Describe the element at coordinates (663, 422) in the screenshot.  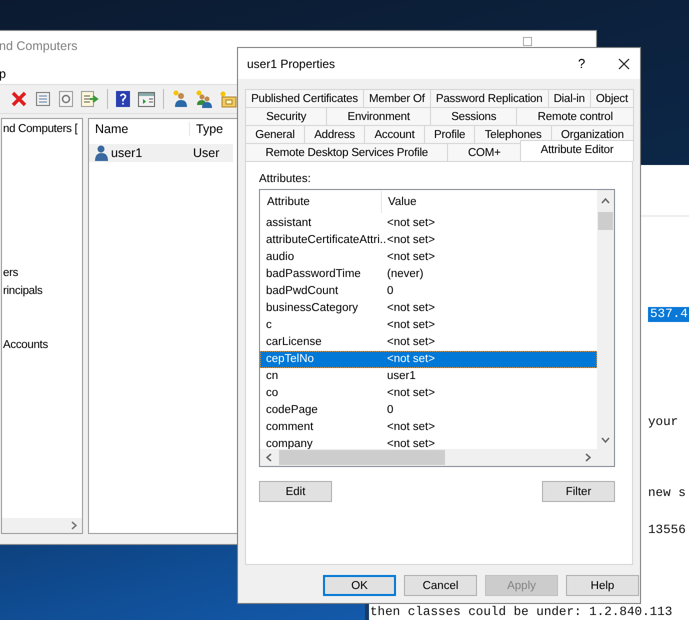
I see `console-text: your` at that location.